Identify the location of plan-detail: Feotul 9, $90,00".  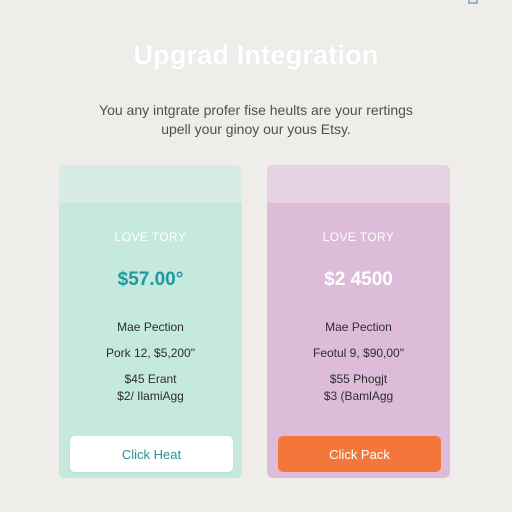
(358, 353).